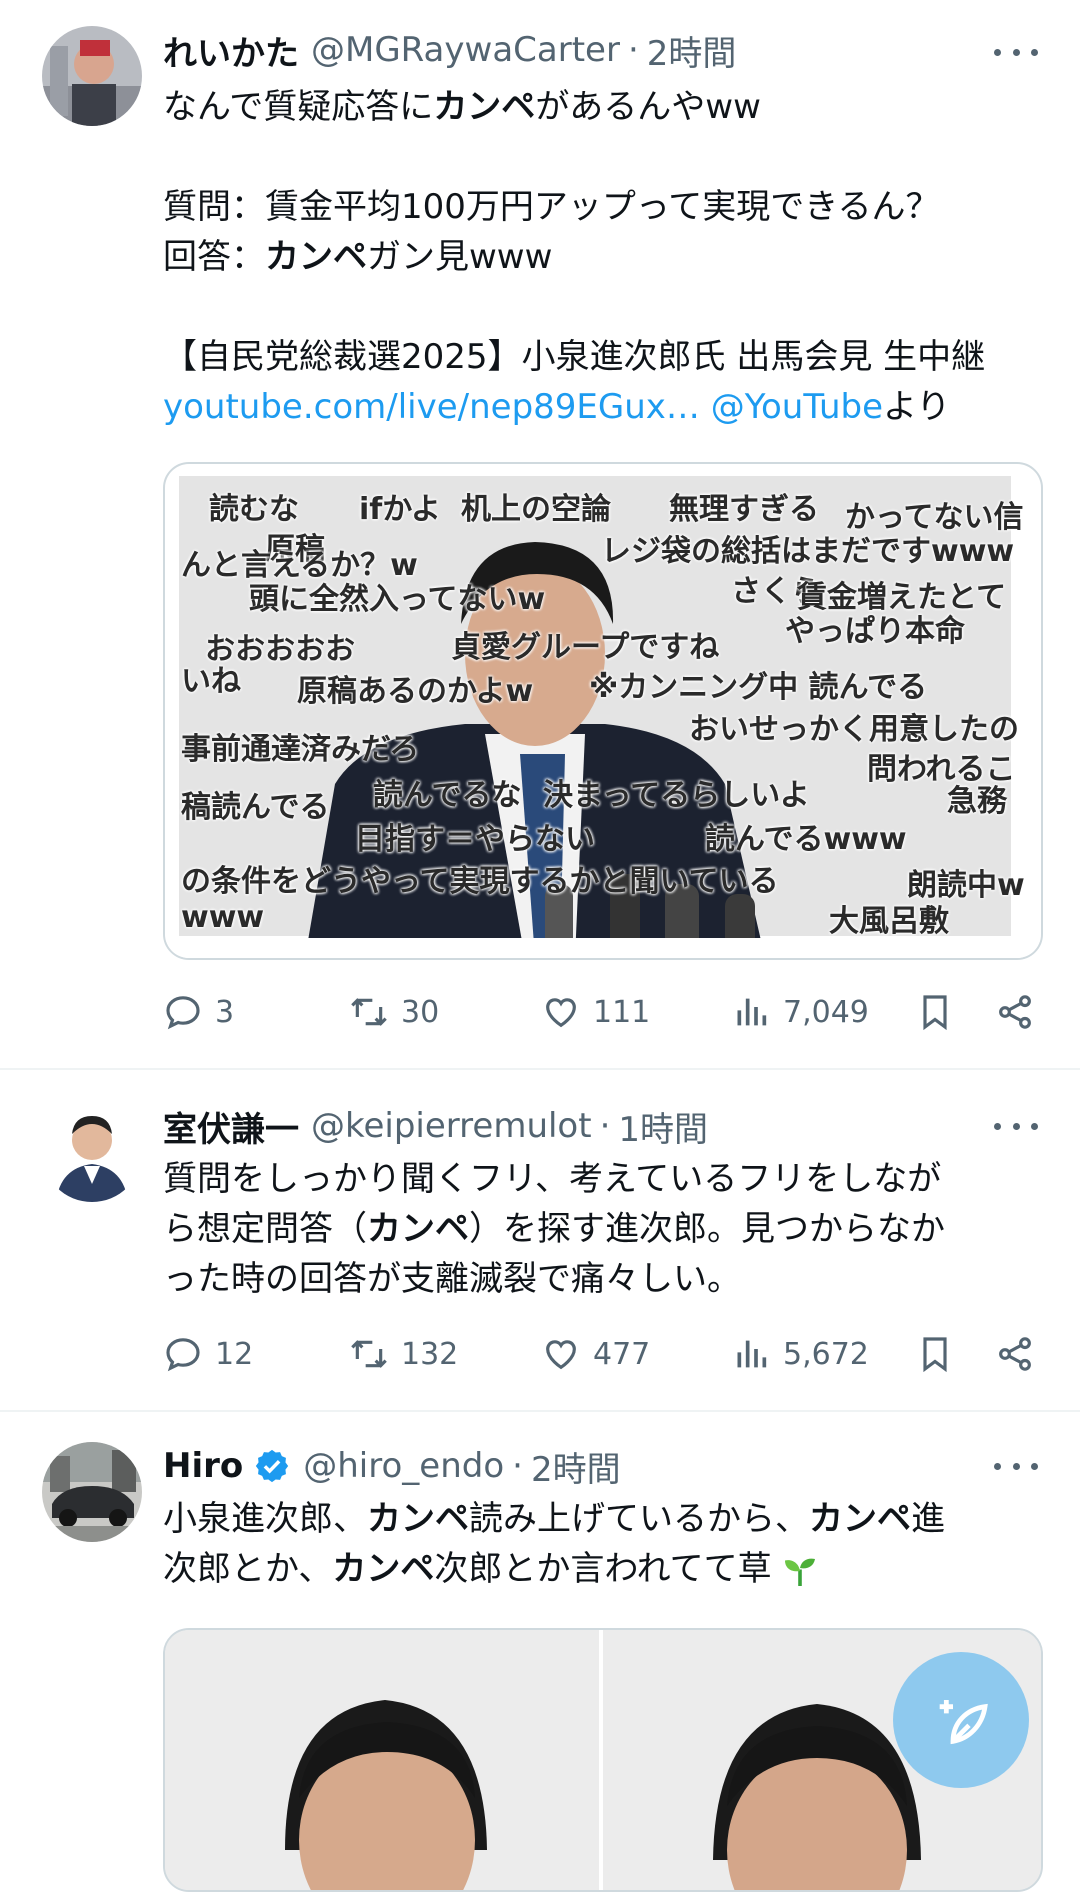  Describe the element at coordinates (211, 681) in the screenshot. I see `danmaku-comment: いね` at that location.